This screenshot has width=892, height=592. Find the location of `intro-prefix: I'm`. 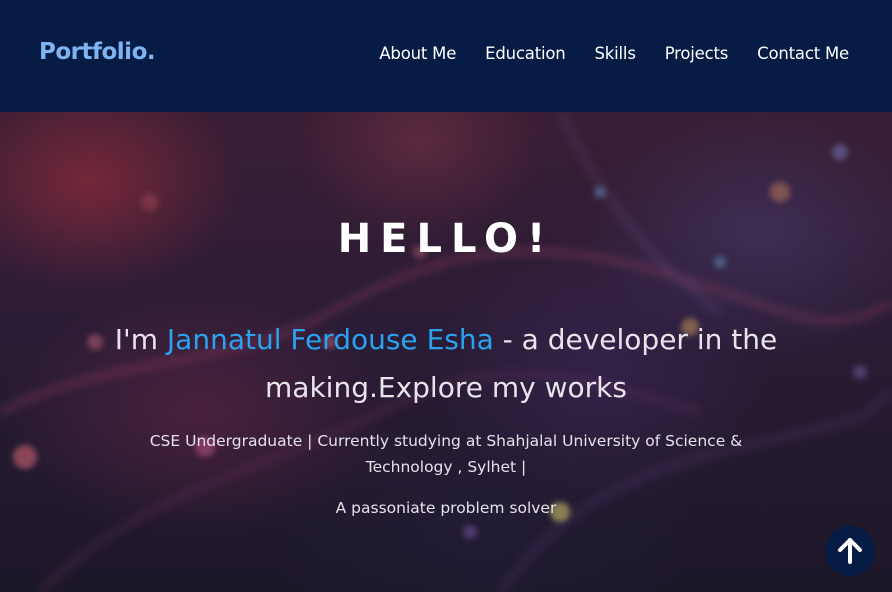

intro-prefix: I'm is located at coordinates (140, 339).